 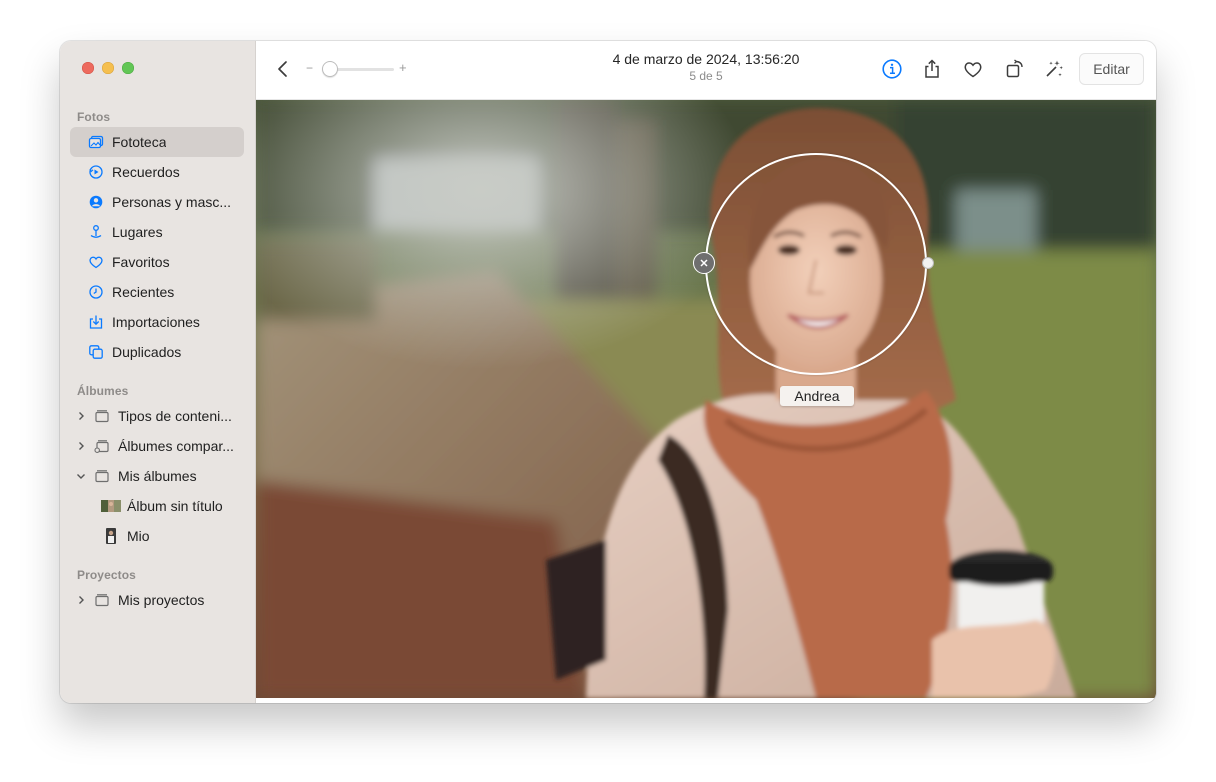 What do you see at coordinates (147, 352) in the screenshot?
I see `sidebar-item-label: Duplicados` at bounding box center [147, 352].